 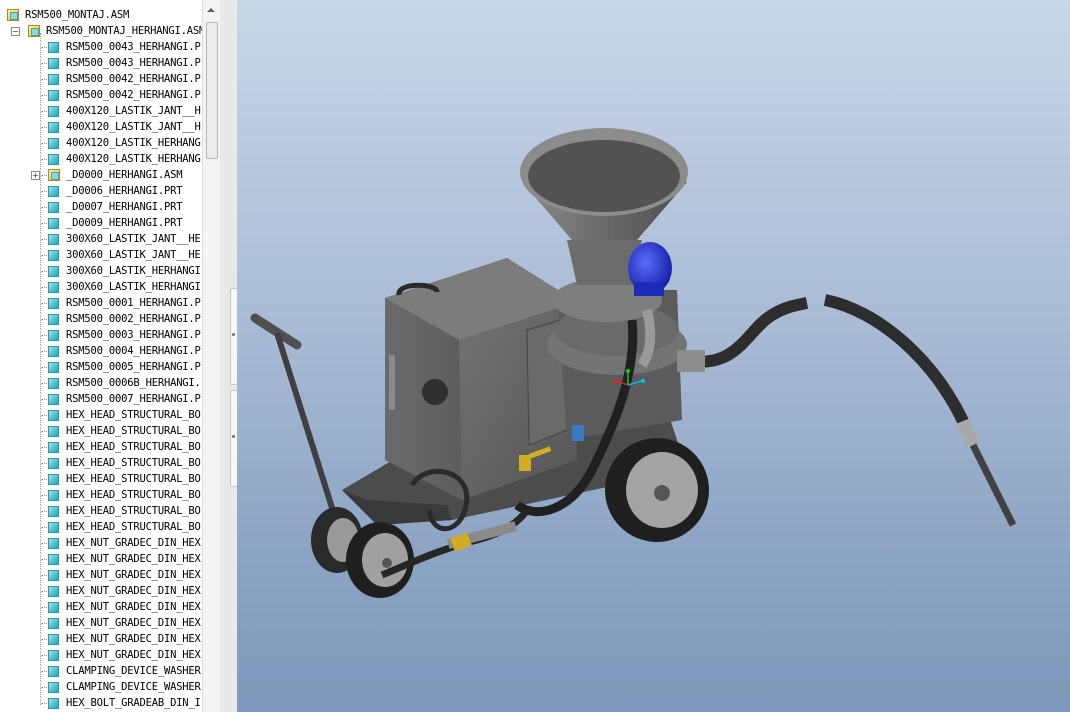 I want to click on tree-item-part: _D0006_HERHANGI.PRT, so click(x=101, y=191).